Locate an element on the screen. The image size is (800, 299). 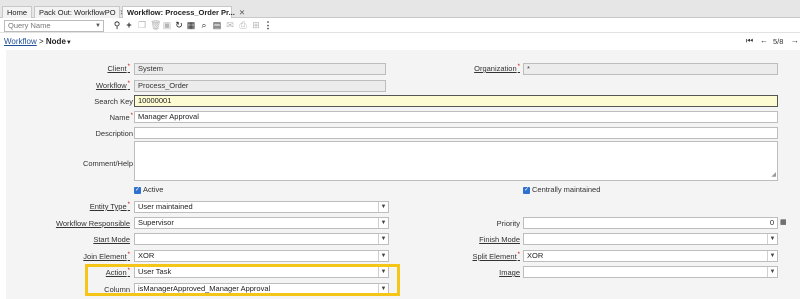
breadcrumb-workflow-link: Workflow is located at coordinates (20, 41).